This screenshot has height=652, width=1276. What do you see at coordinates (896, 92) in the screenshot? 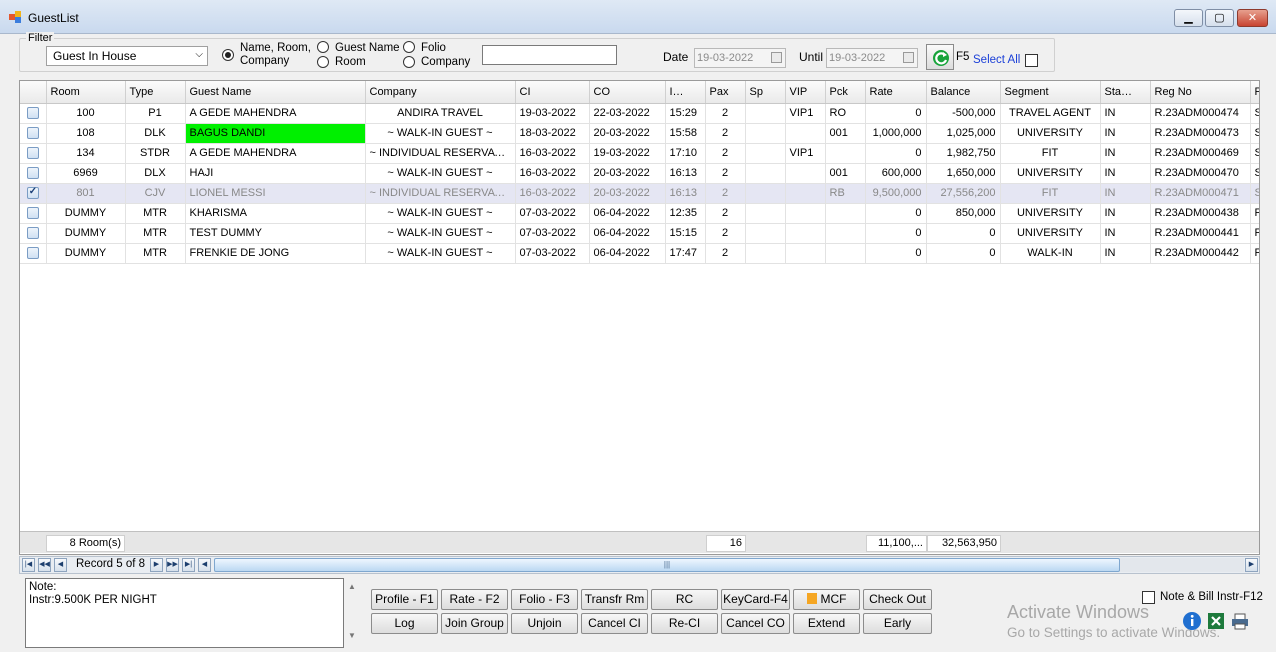
I see `col-rate: Rate` at bounding box center [896, 92].